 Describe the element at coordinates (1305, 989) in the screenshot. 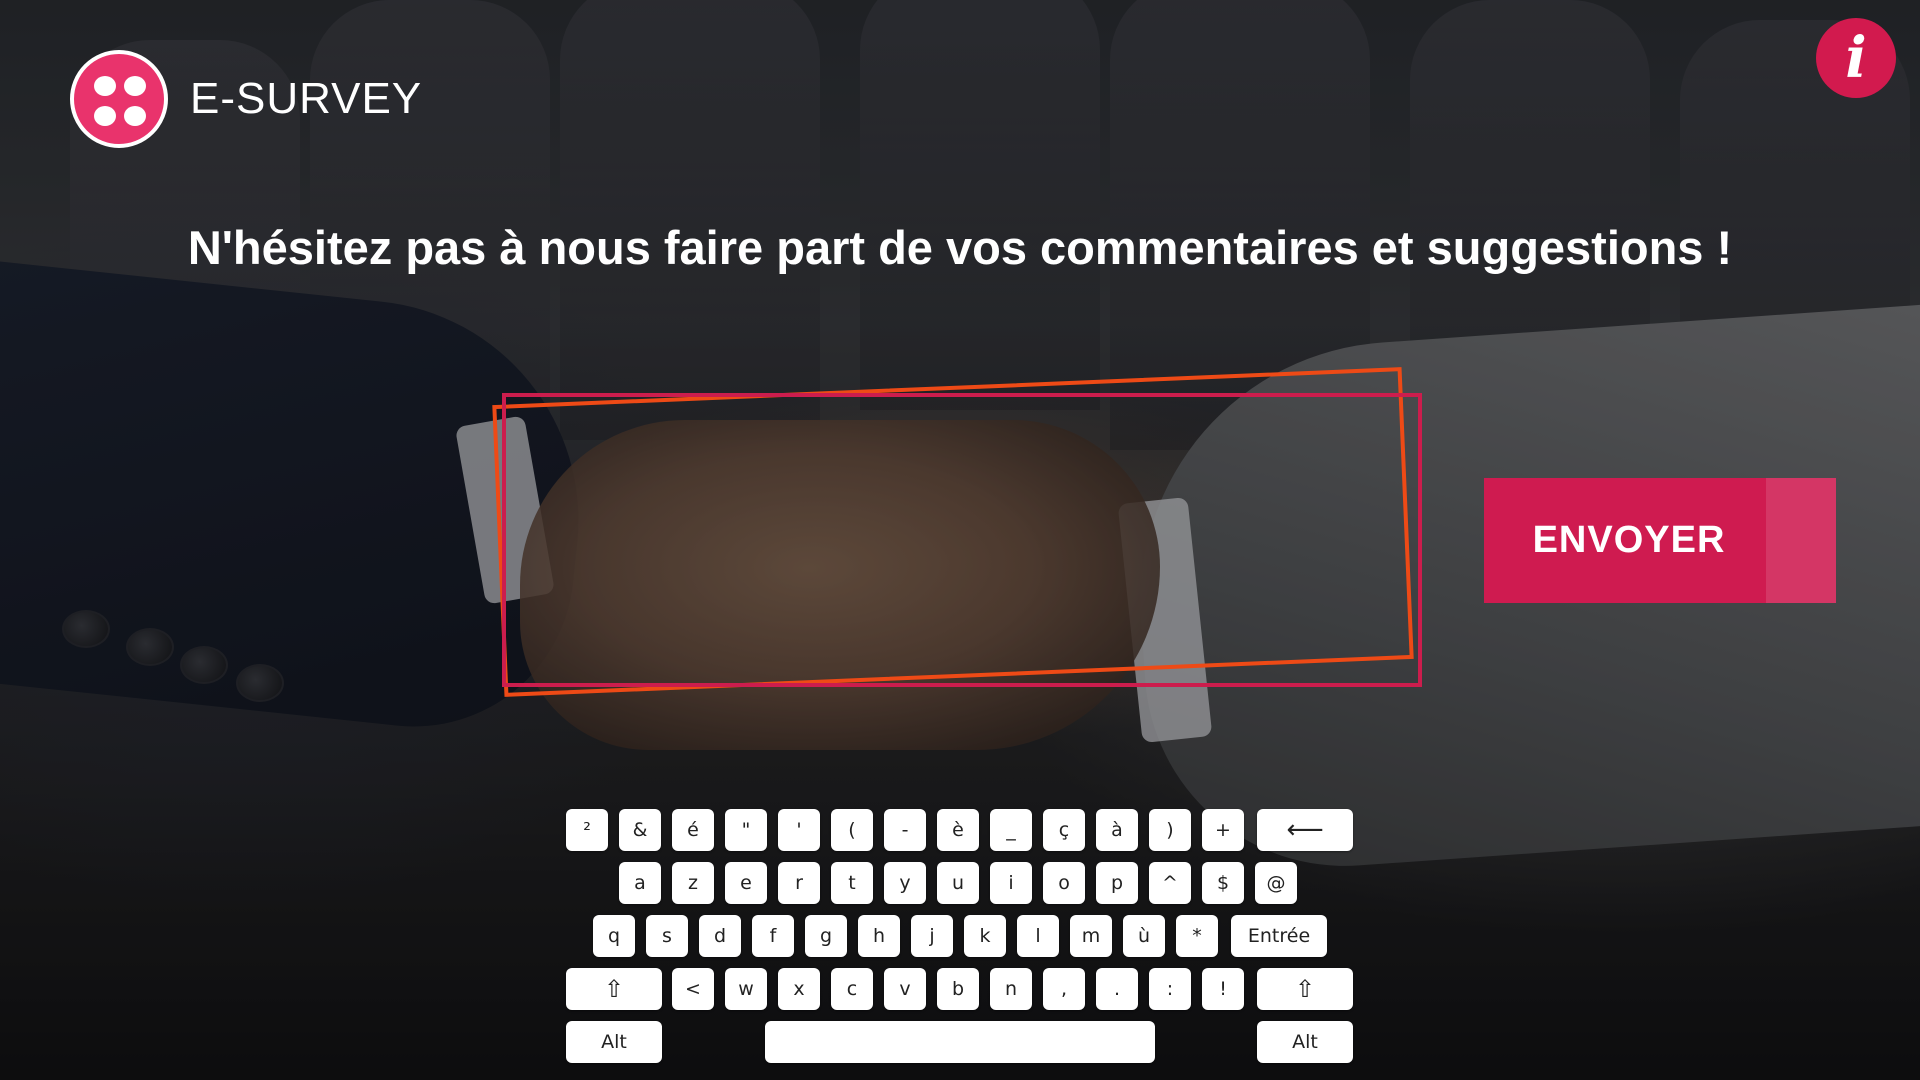

I see `shift-key-right: ⇧` at that location.